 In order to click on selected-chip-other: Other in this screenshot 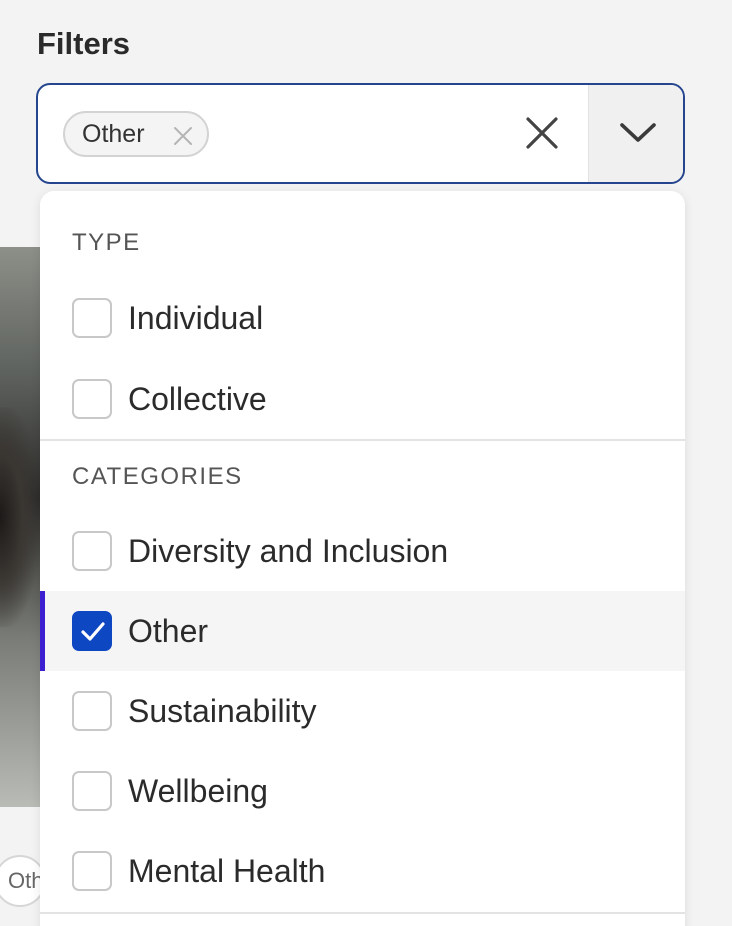, I will do `click(136, 134)`.